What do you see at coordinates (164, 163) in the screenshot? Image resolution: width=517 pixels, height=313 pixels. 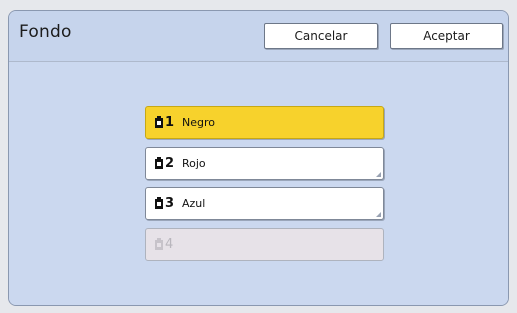 I see `drum-number: 2` at bounding box center [164, 163].